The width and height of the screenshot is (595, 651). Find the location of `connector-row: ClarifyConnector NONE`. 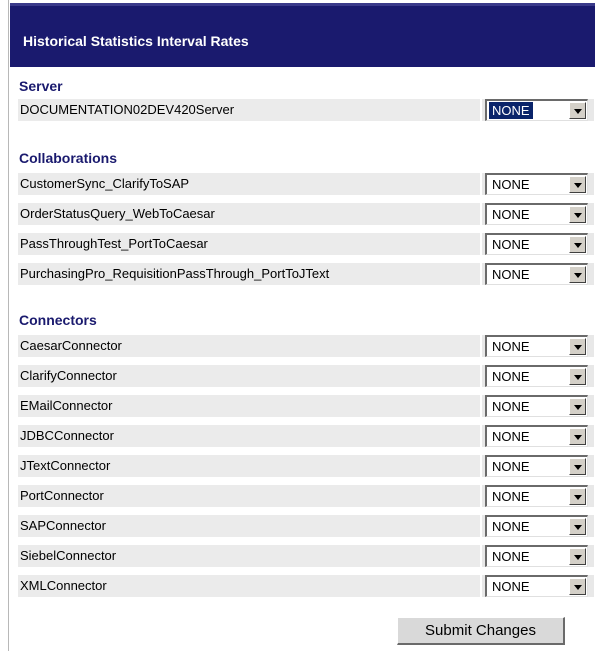

connector-row: ClarifyConnector NONE is located at coordinates (306, 378).